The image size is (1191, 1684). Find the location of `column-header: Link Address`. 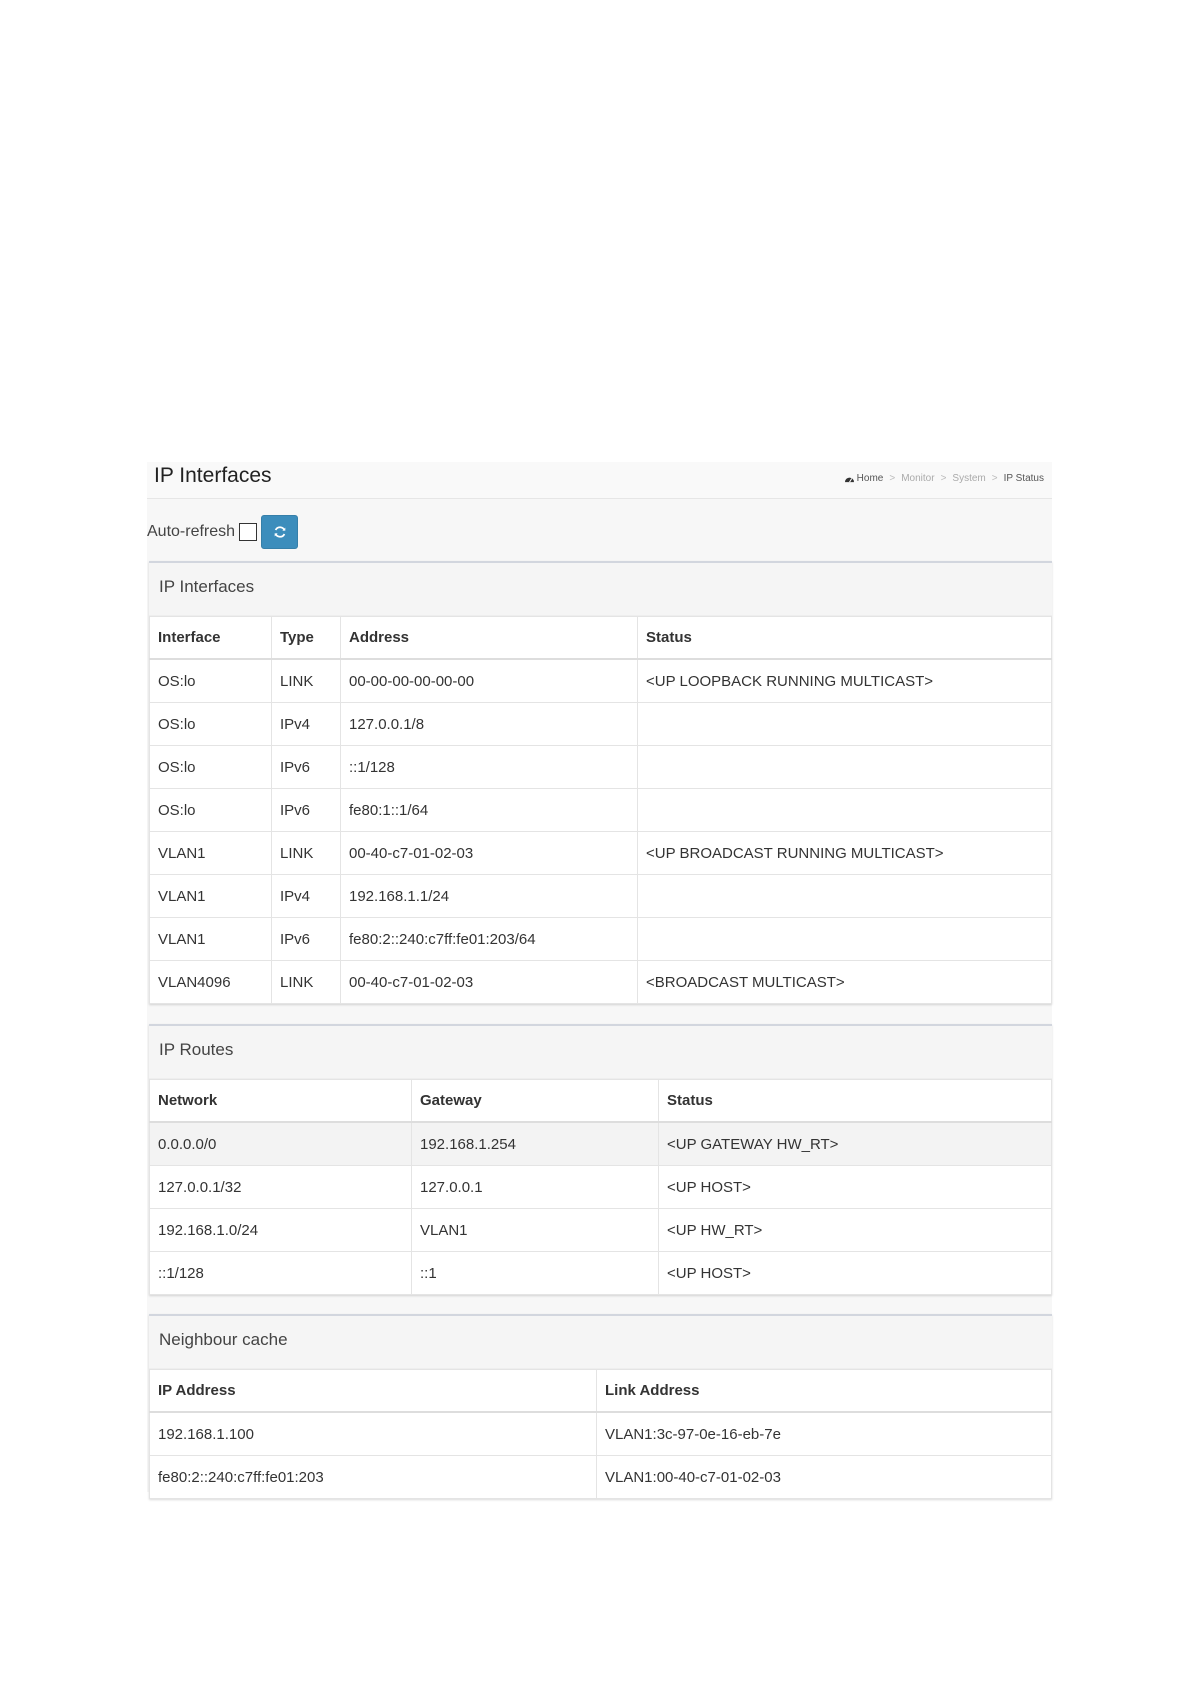

column-header: Link Address is located at coordinates (824, 1391).